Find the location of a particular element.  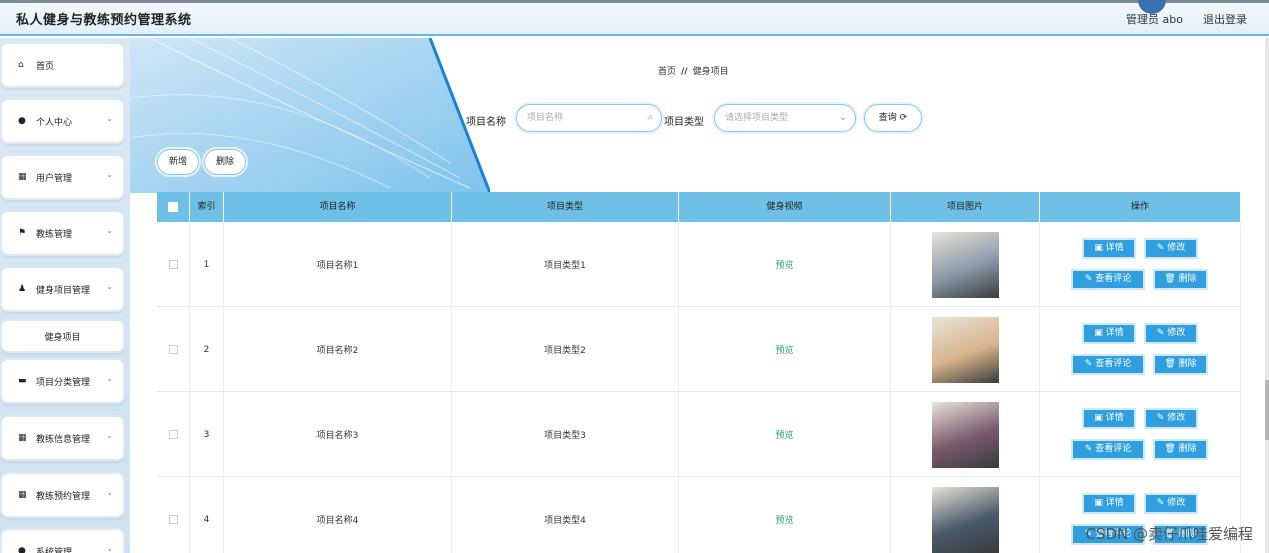

flag-icon: ⚑ is located at coordinates (22, 233).